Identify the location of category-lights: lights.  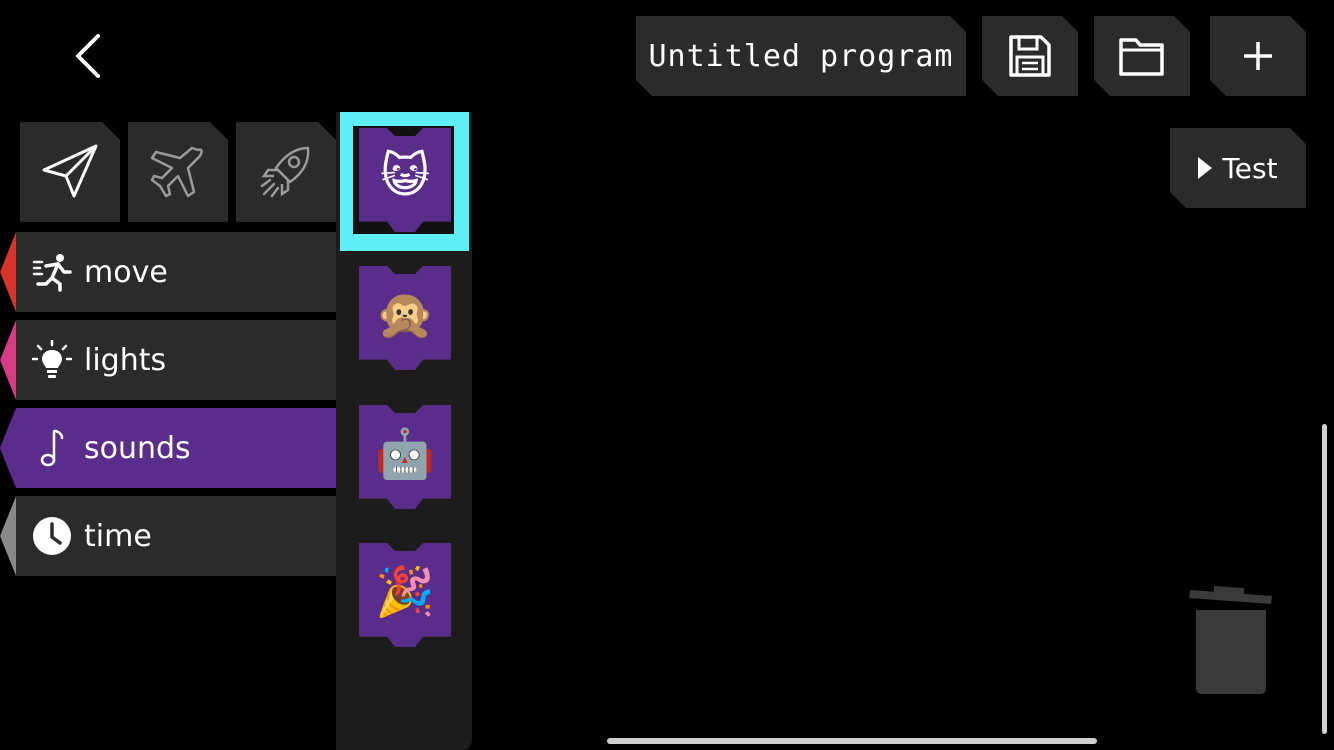
(168, 360).